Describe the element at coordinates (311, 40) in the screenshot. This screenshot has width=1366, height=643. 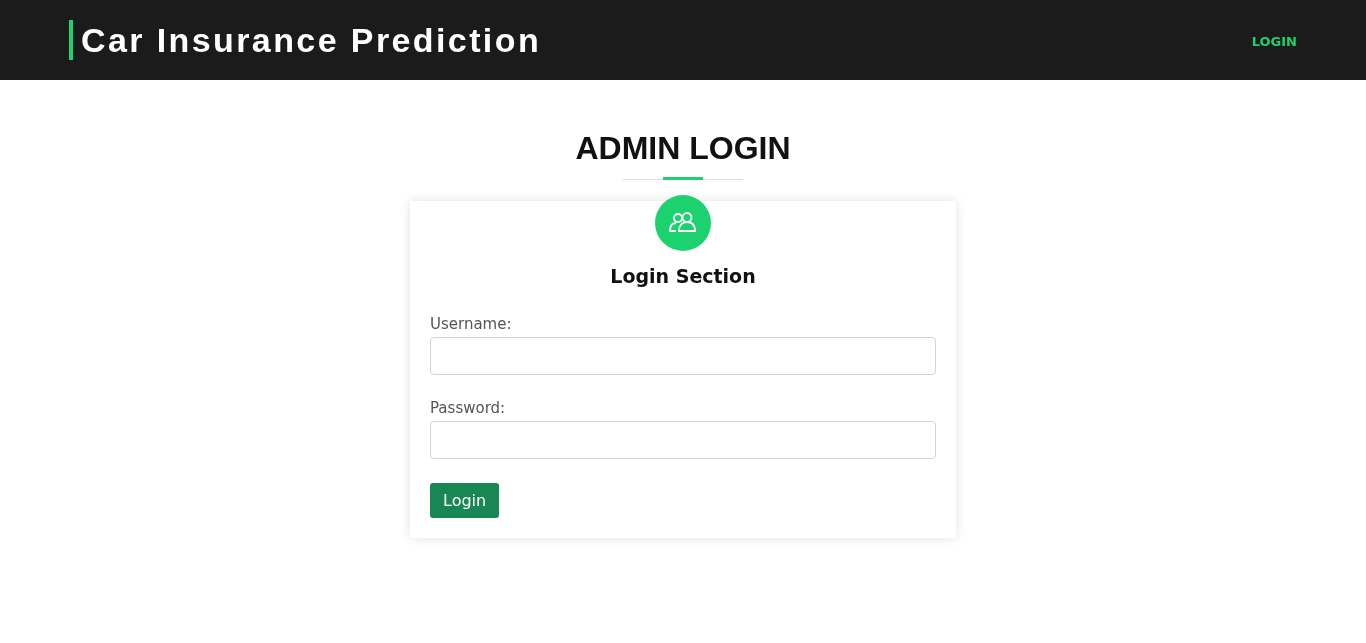
I see `site-title: Car Insurance Prediction` at that location.